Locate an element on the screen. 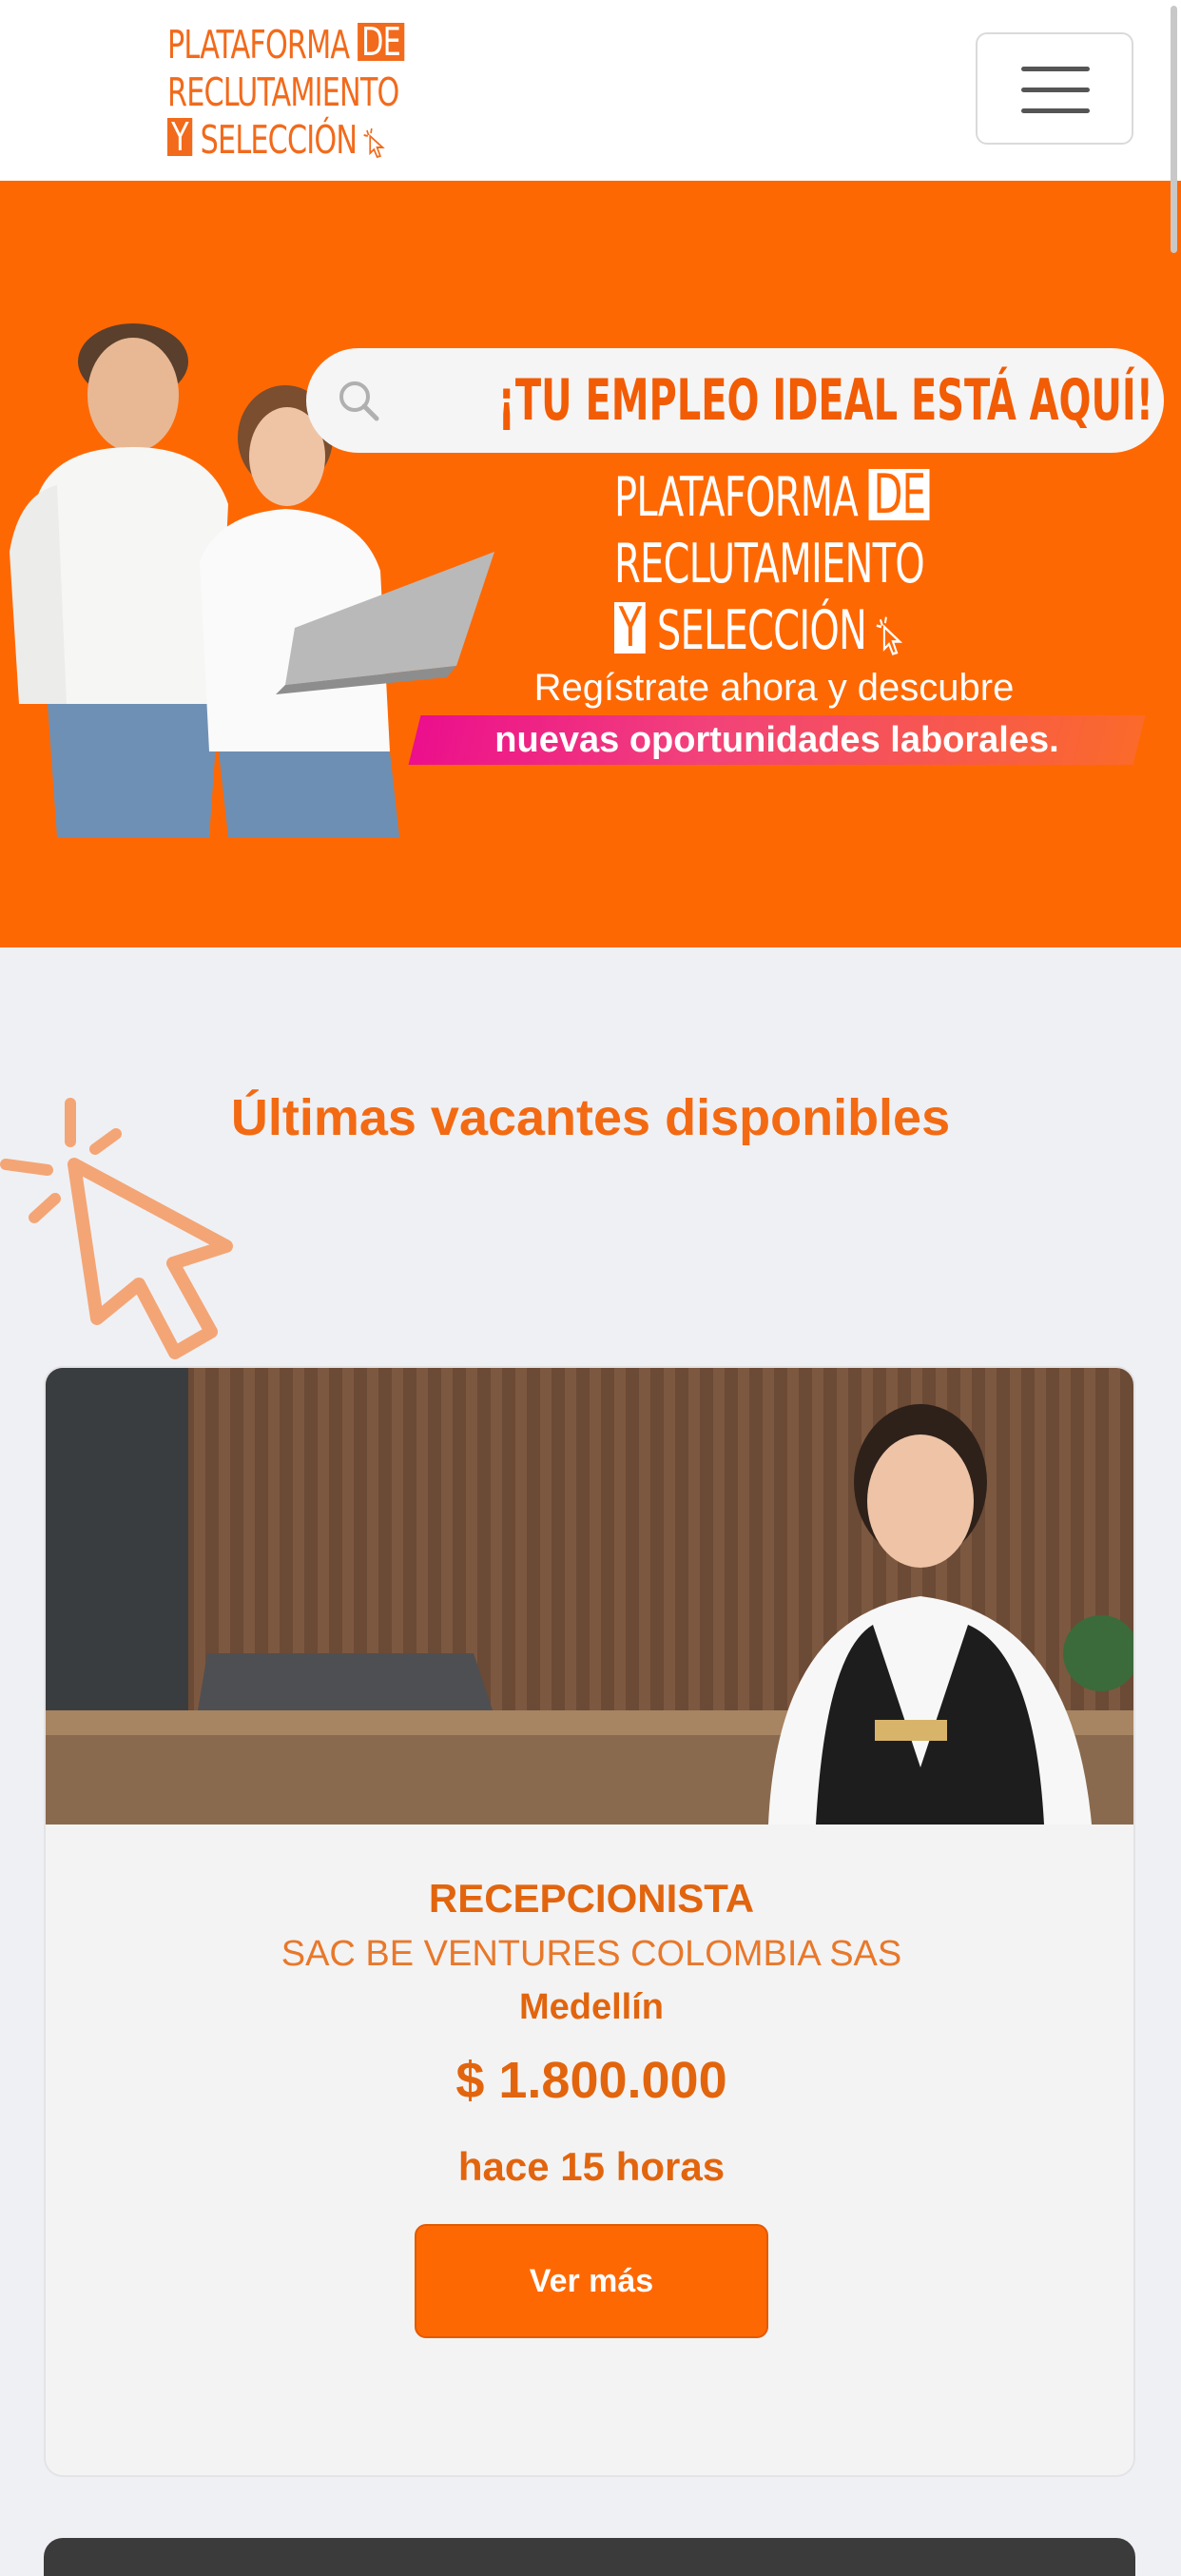 This screenshot has height=2576, width=1181. hero-logo-word-plataforma: PLATAFORMA is located at coordinates (736, 498).